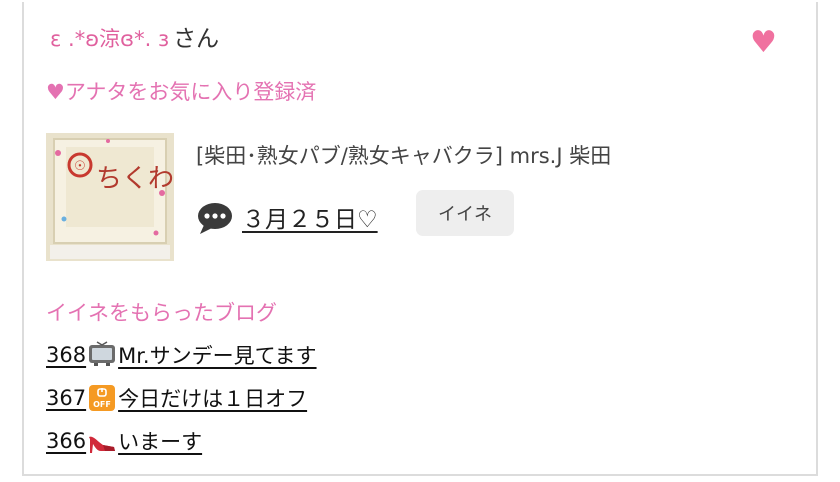 This screenshot has height=482, width=840. Describe the element at coordinates (102, 353) in the screenshot. I see `tv-icon` at that location.